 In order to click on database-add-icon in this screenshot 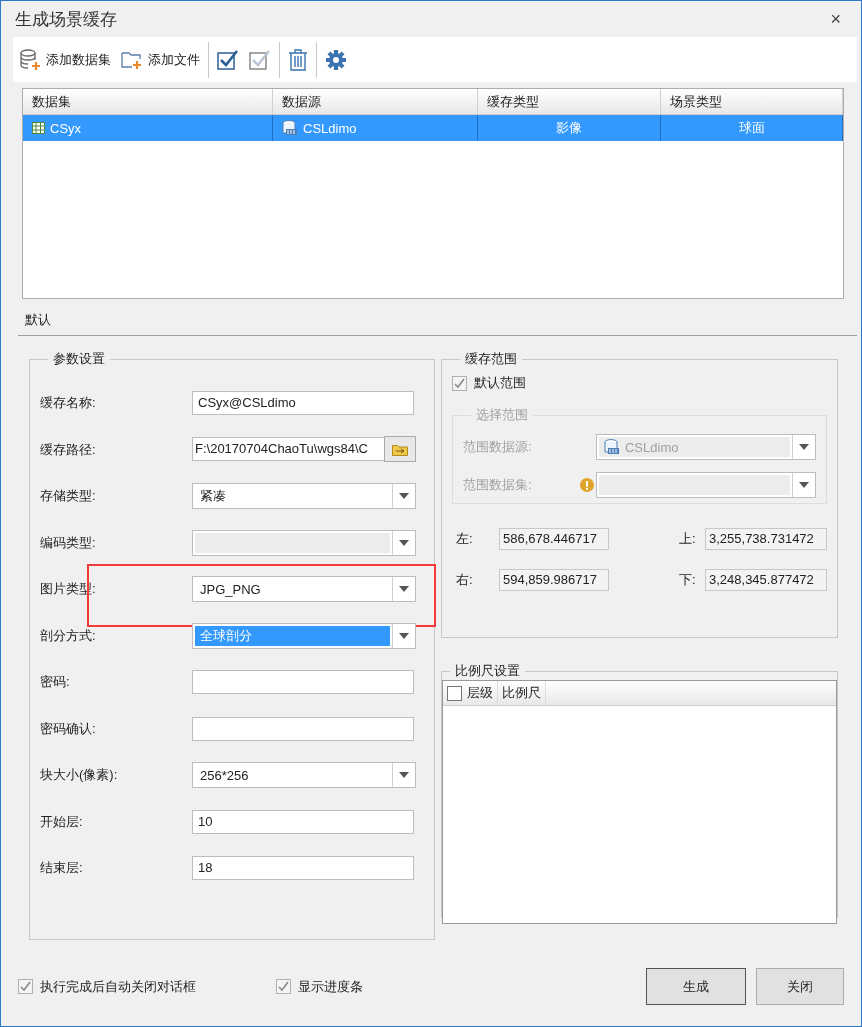, I will do `click(30, 59)`.